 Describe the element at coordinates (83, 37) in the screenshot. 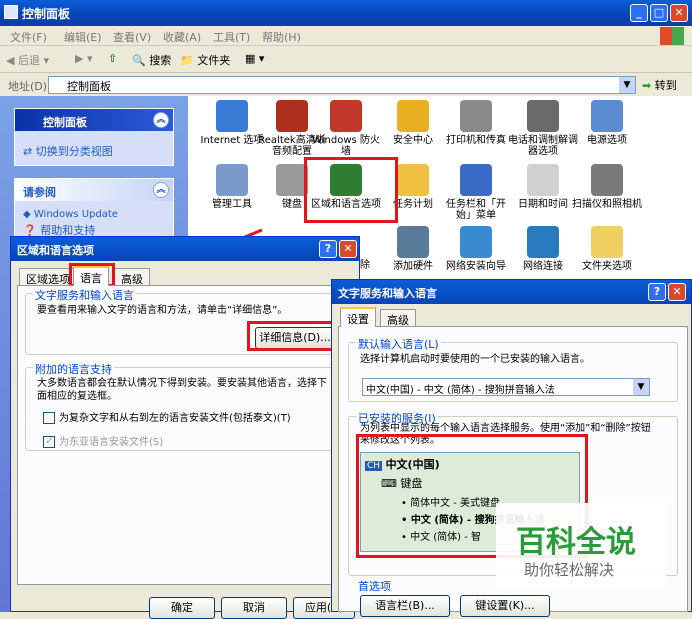

I see `menu-edit: 编辑(E)` at that location.